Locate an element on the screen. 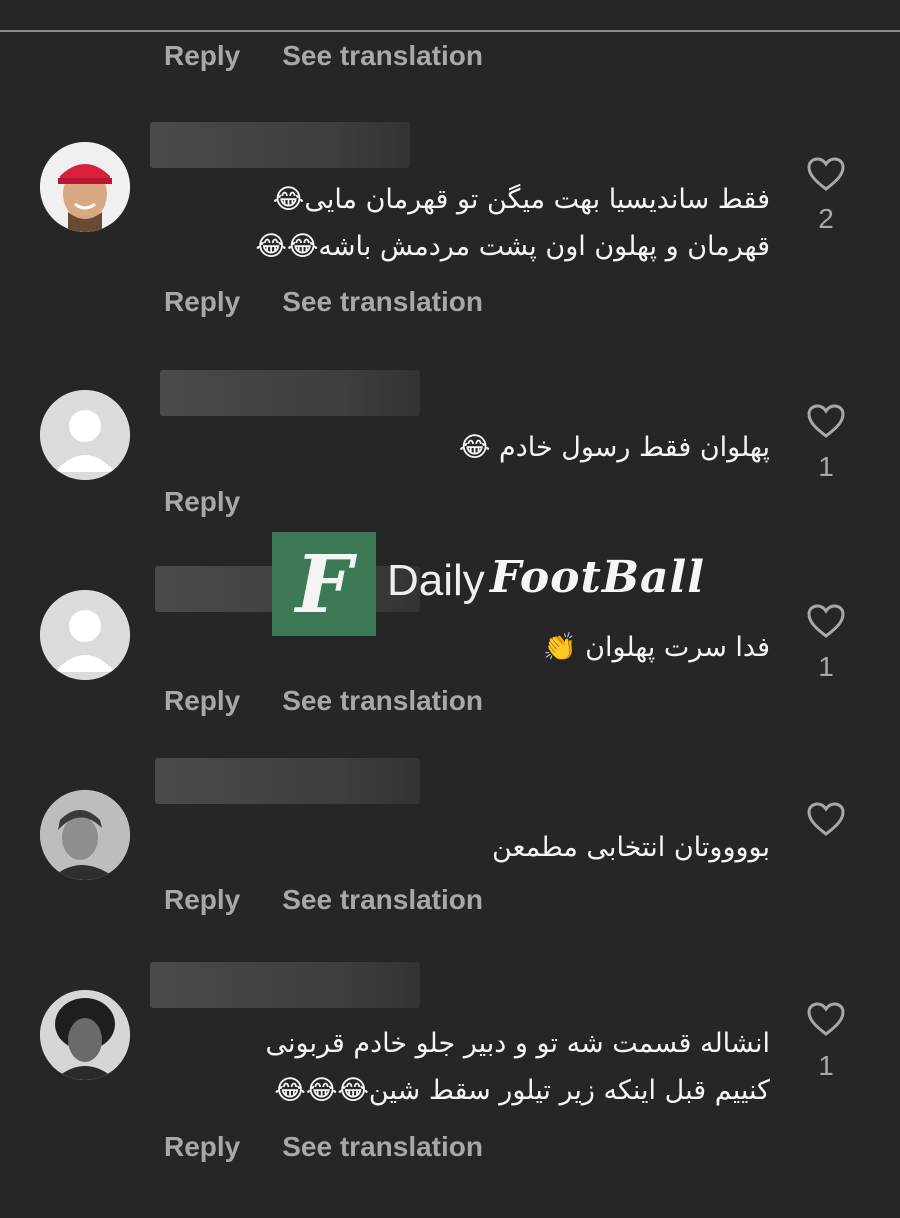 The height and width of the screenshot is (1218, 900). watermark-letter: F is located at coordinates (324, 584).